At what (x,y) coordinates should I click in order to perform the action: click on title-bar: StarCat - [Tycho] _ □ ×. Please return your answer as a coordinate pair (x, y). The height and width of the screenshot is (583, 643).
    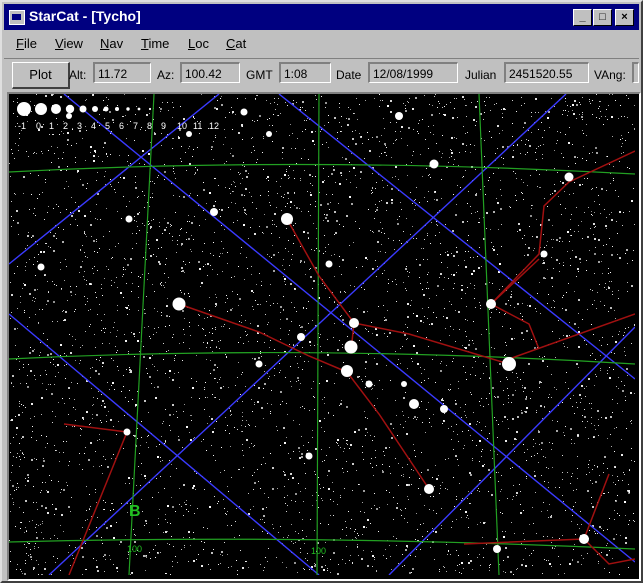
    Looking at the image, I should click on (321, 17).